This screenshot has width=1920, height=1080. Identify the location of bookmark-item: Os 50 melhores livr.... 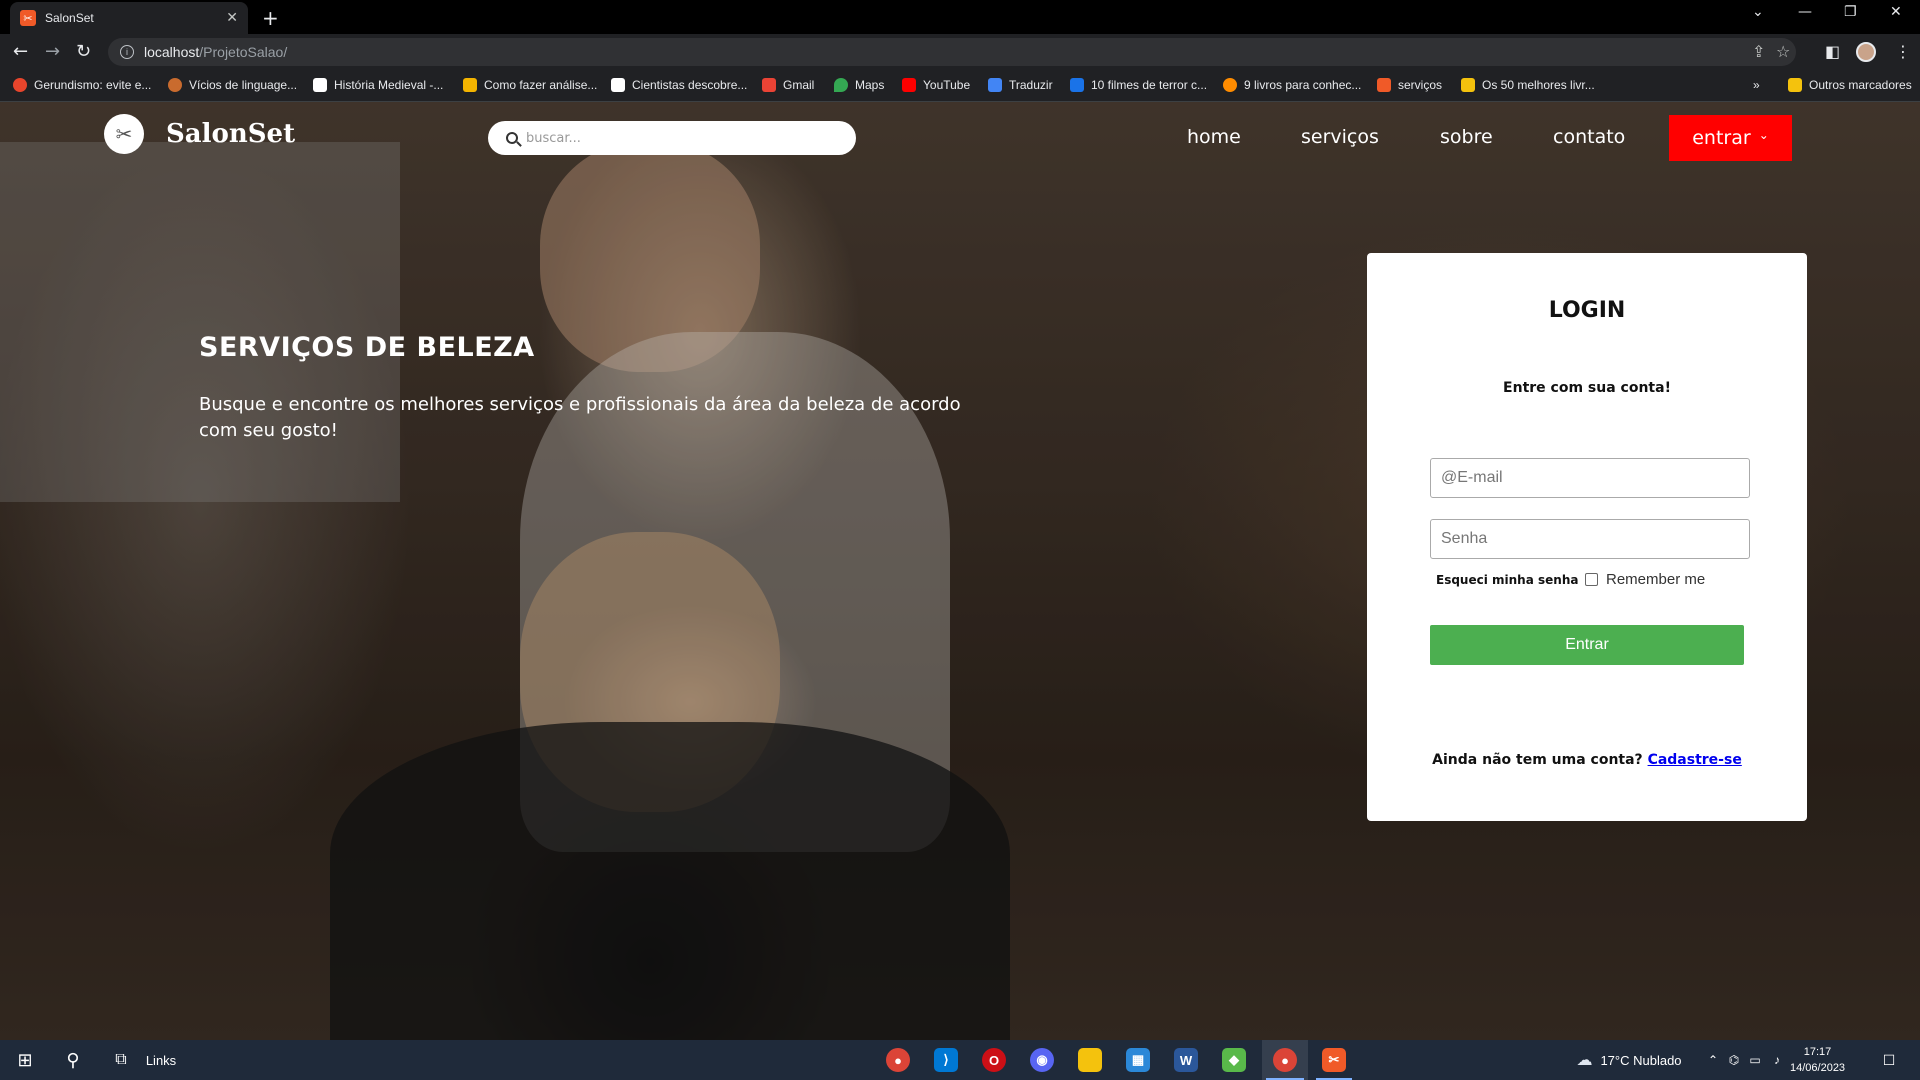
(1528, 85).